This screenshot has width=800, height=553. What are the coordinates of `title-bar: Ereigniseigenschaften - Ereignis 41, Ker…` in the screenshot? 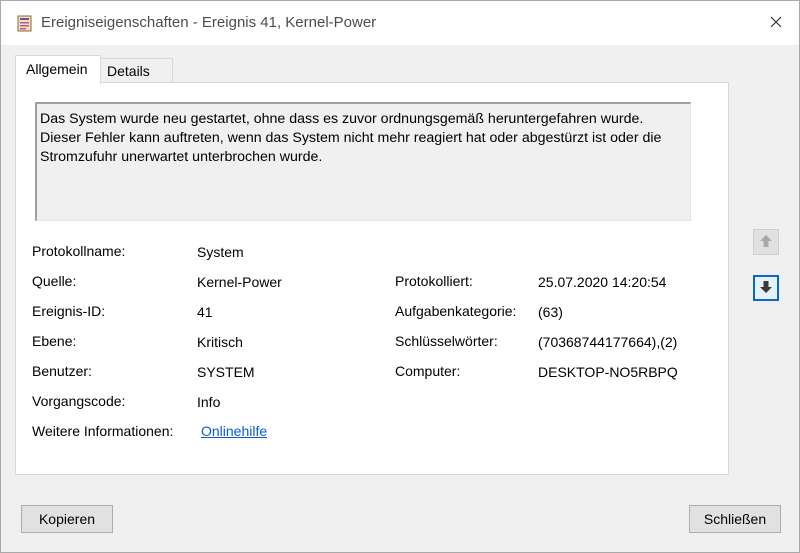 It's located at (400, 23).